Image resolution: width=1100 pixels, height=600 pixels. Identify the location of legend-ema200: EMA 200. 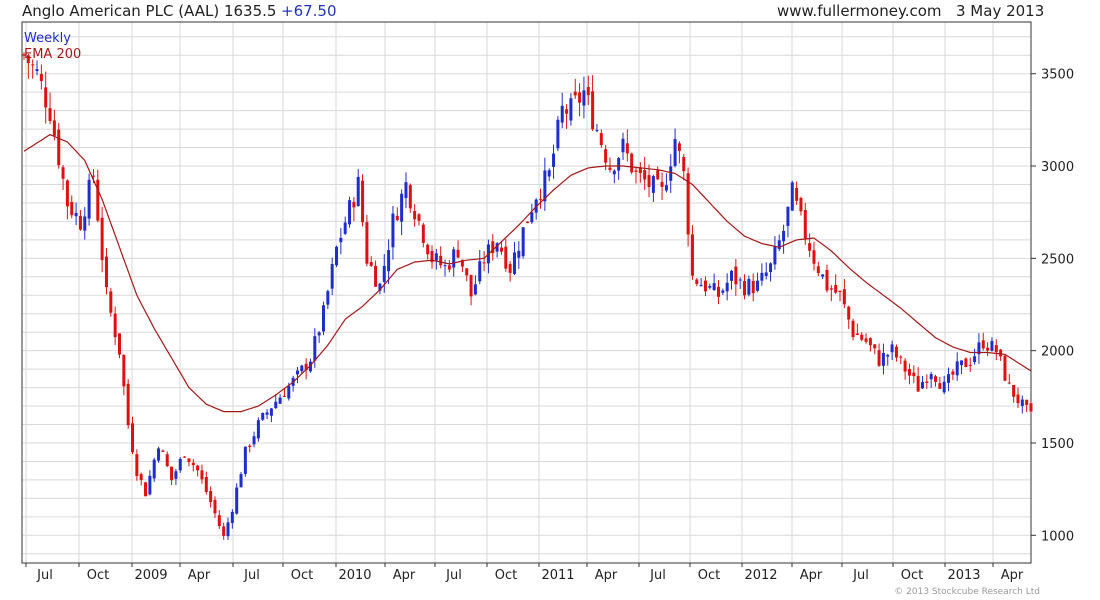
(52, 54).